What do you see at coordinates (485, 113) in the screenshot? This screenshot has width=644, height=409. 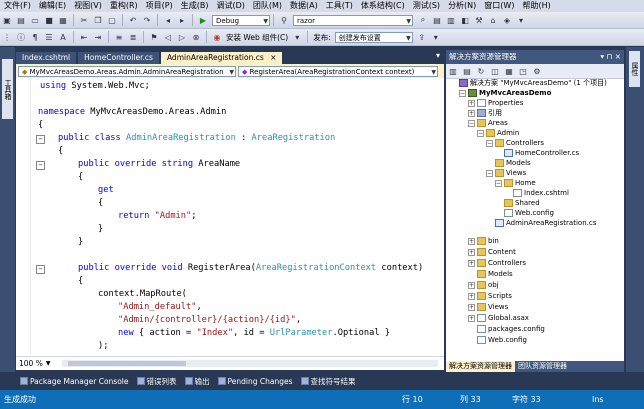 I see `tree-item: + 引用` at bounding box center [485, 113].